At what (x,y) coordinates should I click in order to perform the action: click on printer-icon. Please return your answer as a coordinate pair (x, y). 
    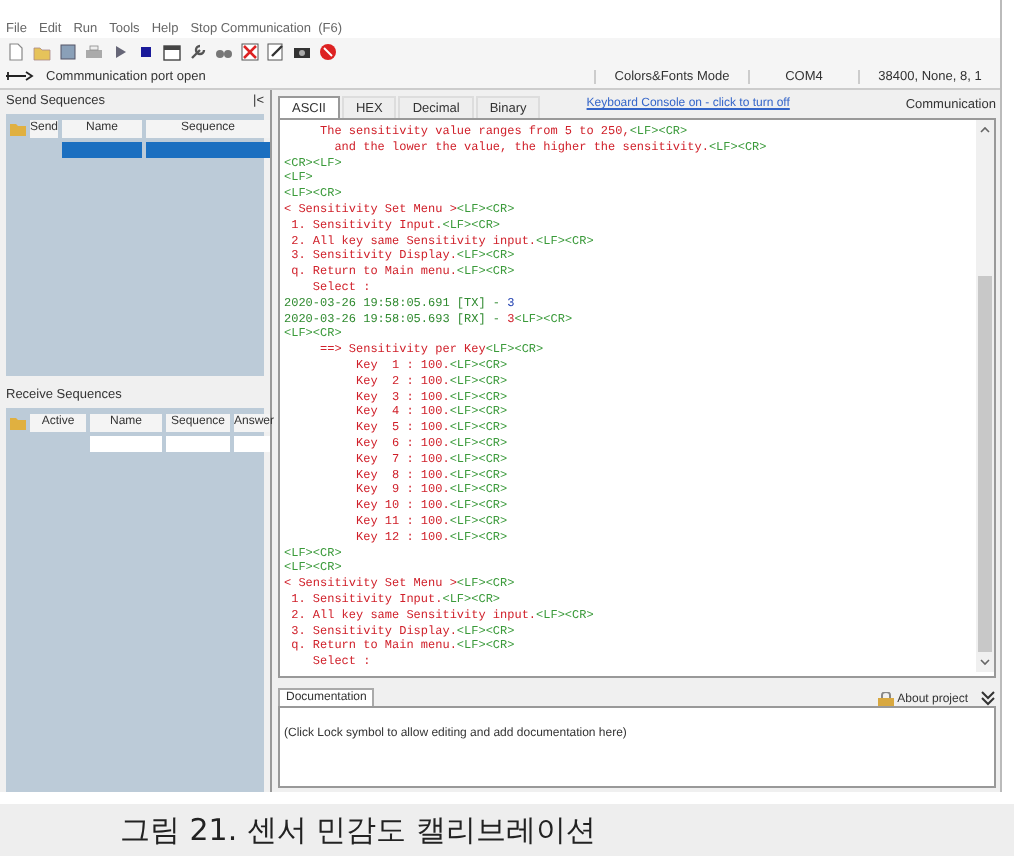
    Looking at the image, I should click on (94, 51).